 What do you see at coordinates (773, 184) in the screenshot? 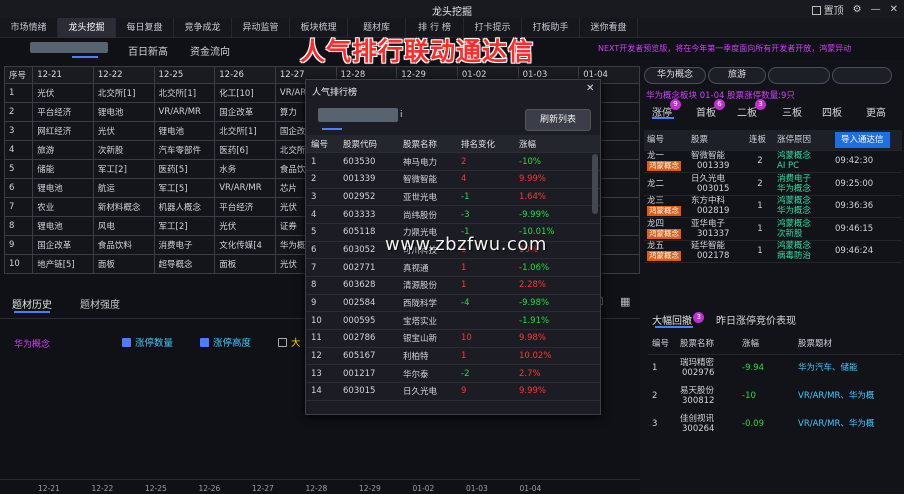
I see `dragon-row: 龙二 日久光电 003015 2 消费电子 华为概念 09:25:00` at bounding box center [773, 184].